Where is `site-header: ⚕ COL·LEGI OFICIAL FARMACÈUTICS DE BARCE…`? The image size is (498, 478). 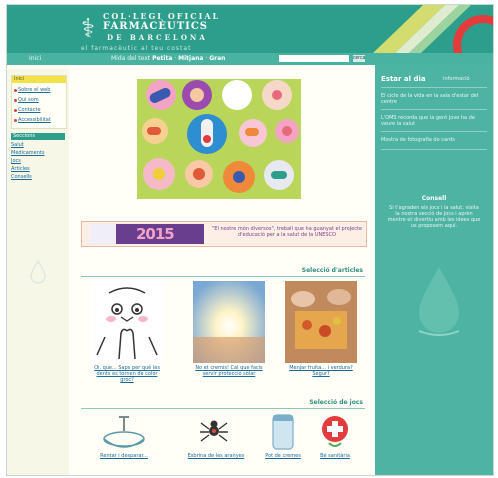
site-header: ⚕ COL·LEGI OFICIAL FARMACÈUTICS DE BARCE… is located at coordinates (250, 29).